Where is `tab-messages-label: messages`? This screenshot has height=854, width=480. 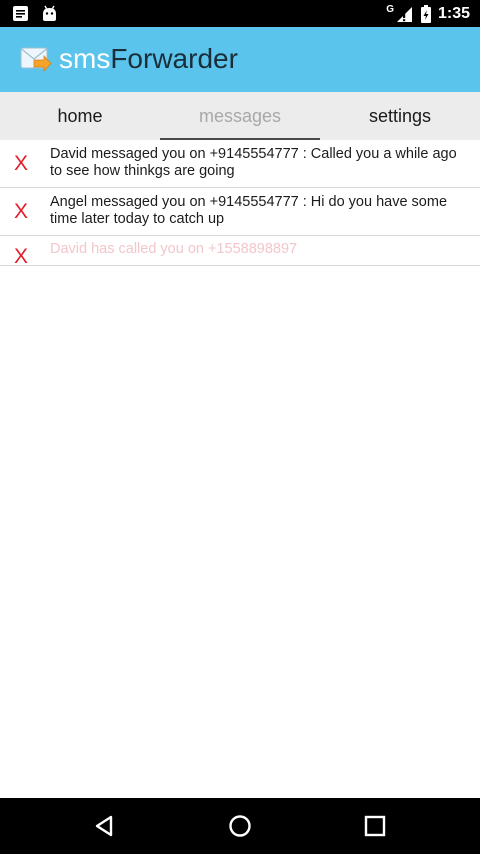 tab-messages-label: messages is located at coordinates (240, 115).